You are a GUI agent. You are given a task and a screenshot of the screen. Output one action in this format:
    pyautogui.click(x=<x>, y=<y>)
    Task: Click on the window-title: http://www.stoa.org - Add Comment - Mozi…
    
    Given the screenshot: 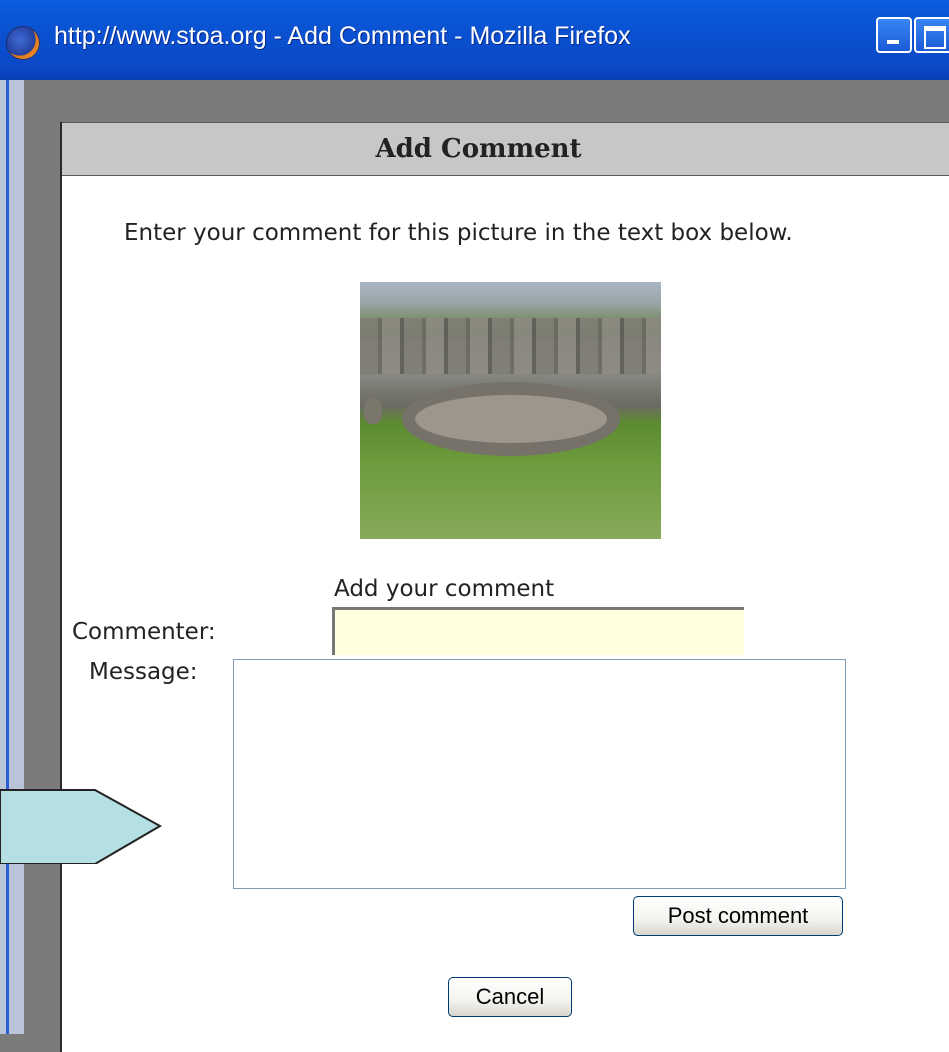 What is the action you would take?
    pyautogui.click(x=342, y=36)
    